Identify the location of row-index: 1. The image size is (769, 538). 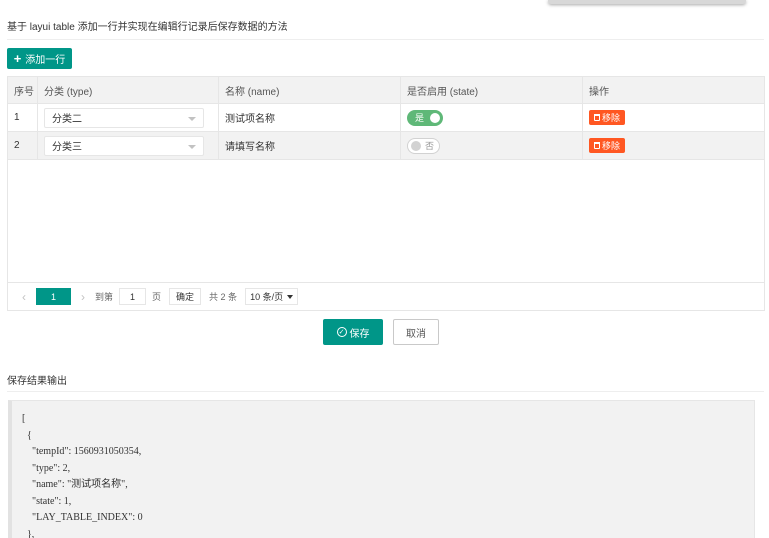
(23, 117).